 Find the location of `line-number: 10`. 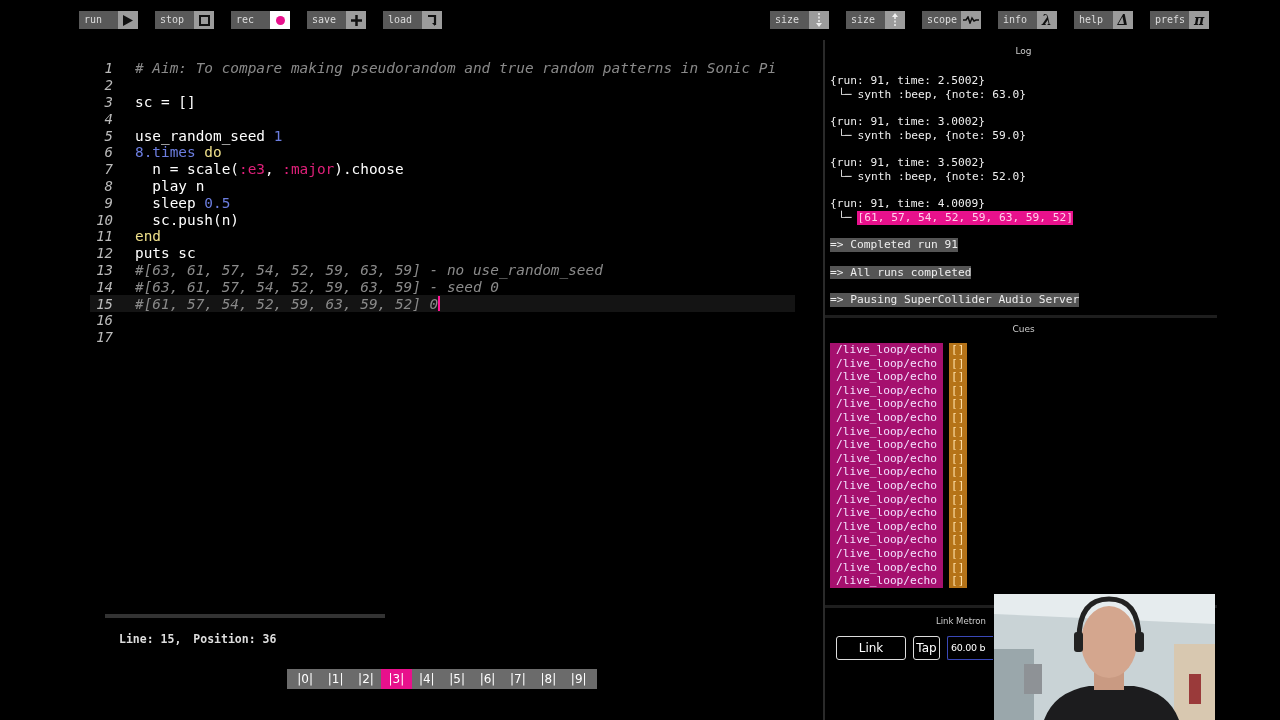

line-number: 10 is located at coordinates (104, 219).